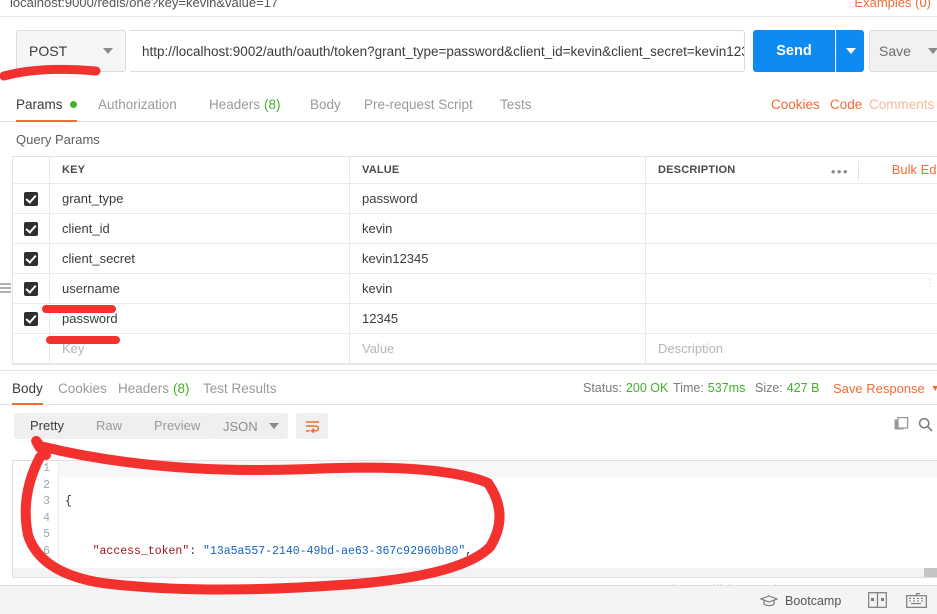 The height and width of the screenshot is (614, 937). I want to click on table-row: client_secret kevin12345, so click(475, 259).